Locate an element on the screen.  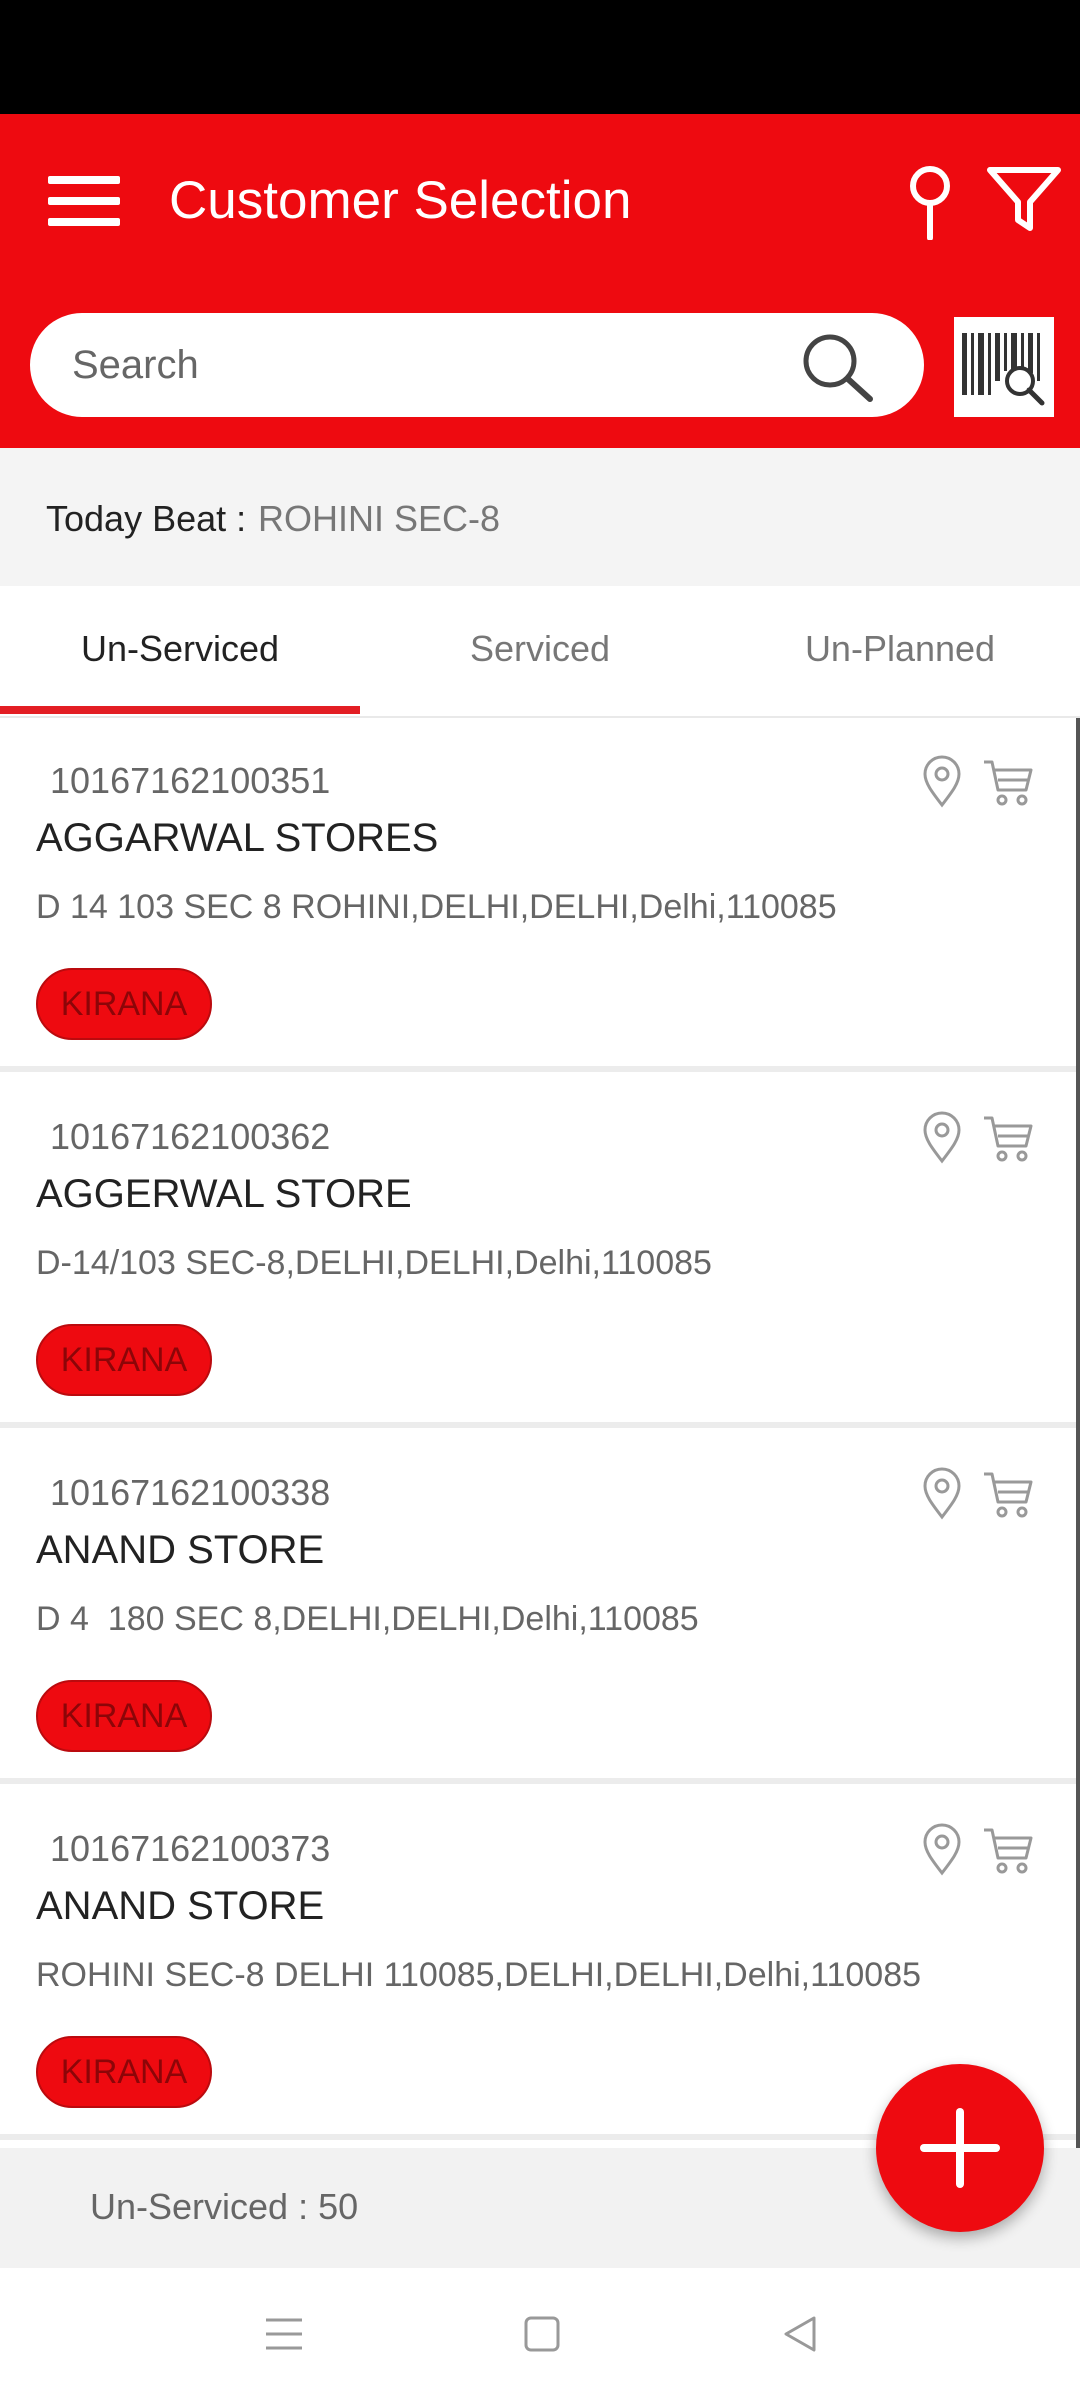
map-pin-icon is located at coordinates (930, 202).